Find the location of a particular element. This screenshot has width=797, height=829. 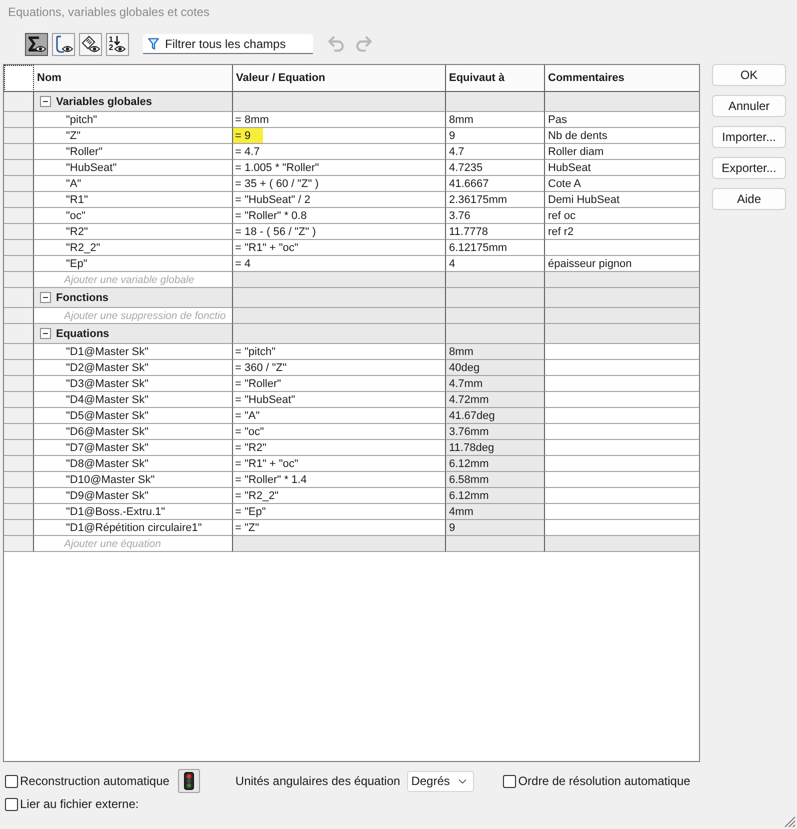

angle-units-select: Degrés is located at coordinates (440, 781).